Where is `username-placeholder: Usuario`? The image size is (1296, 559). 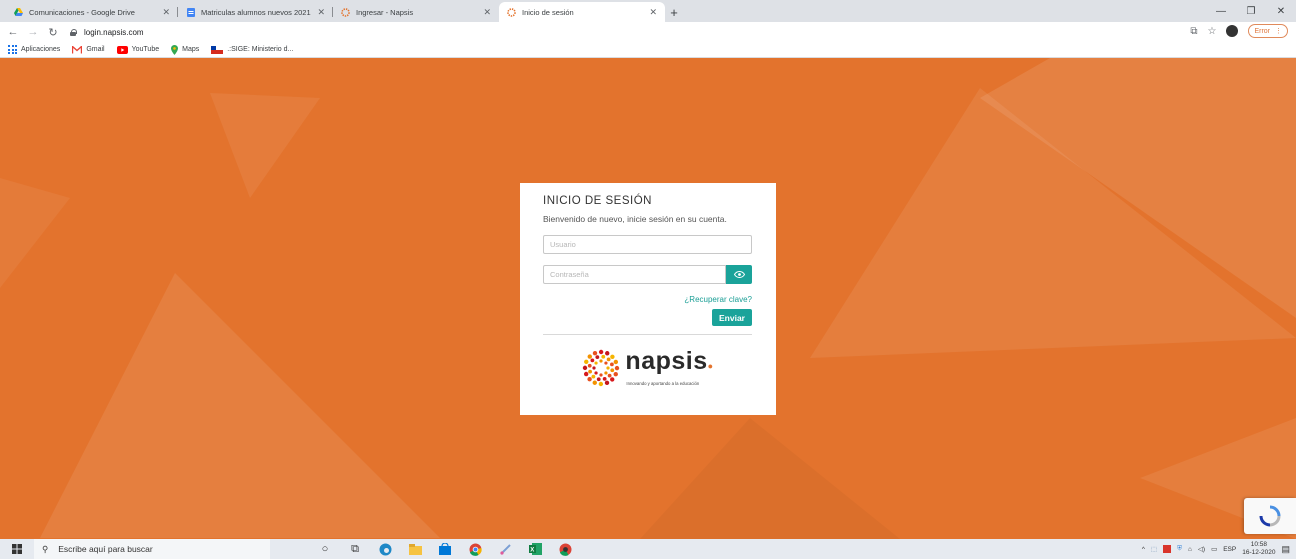
username-placeholder: Usuario is located at coordinates (563, 244).